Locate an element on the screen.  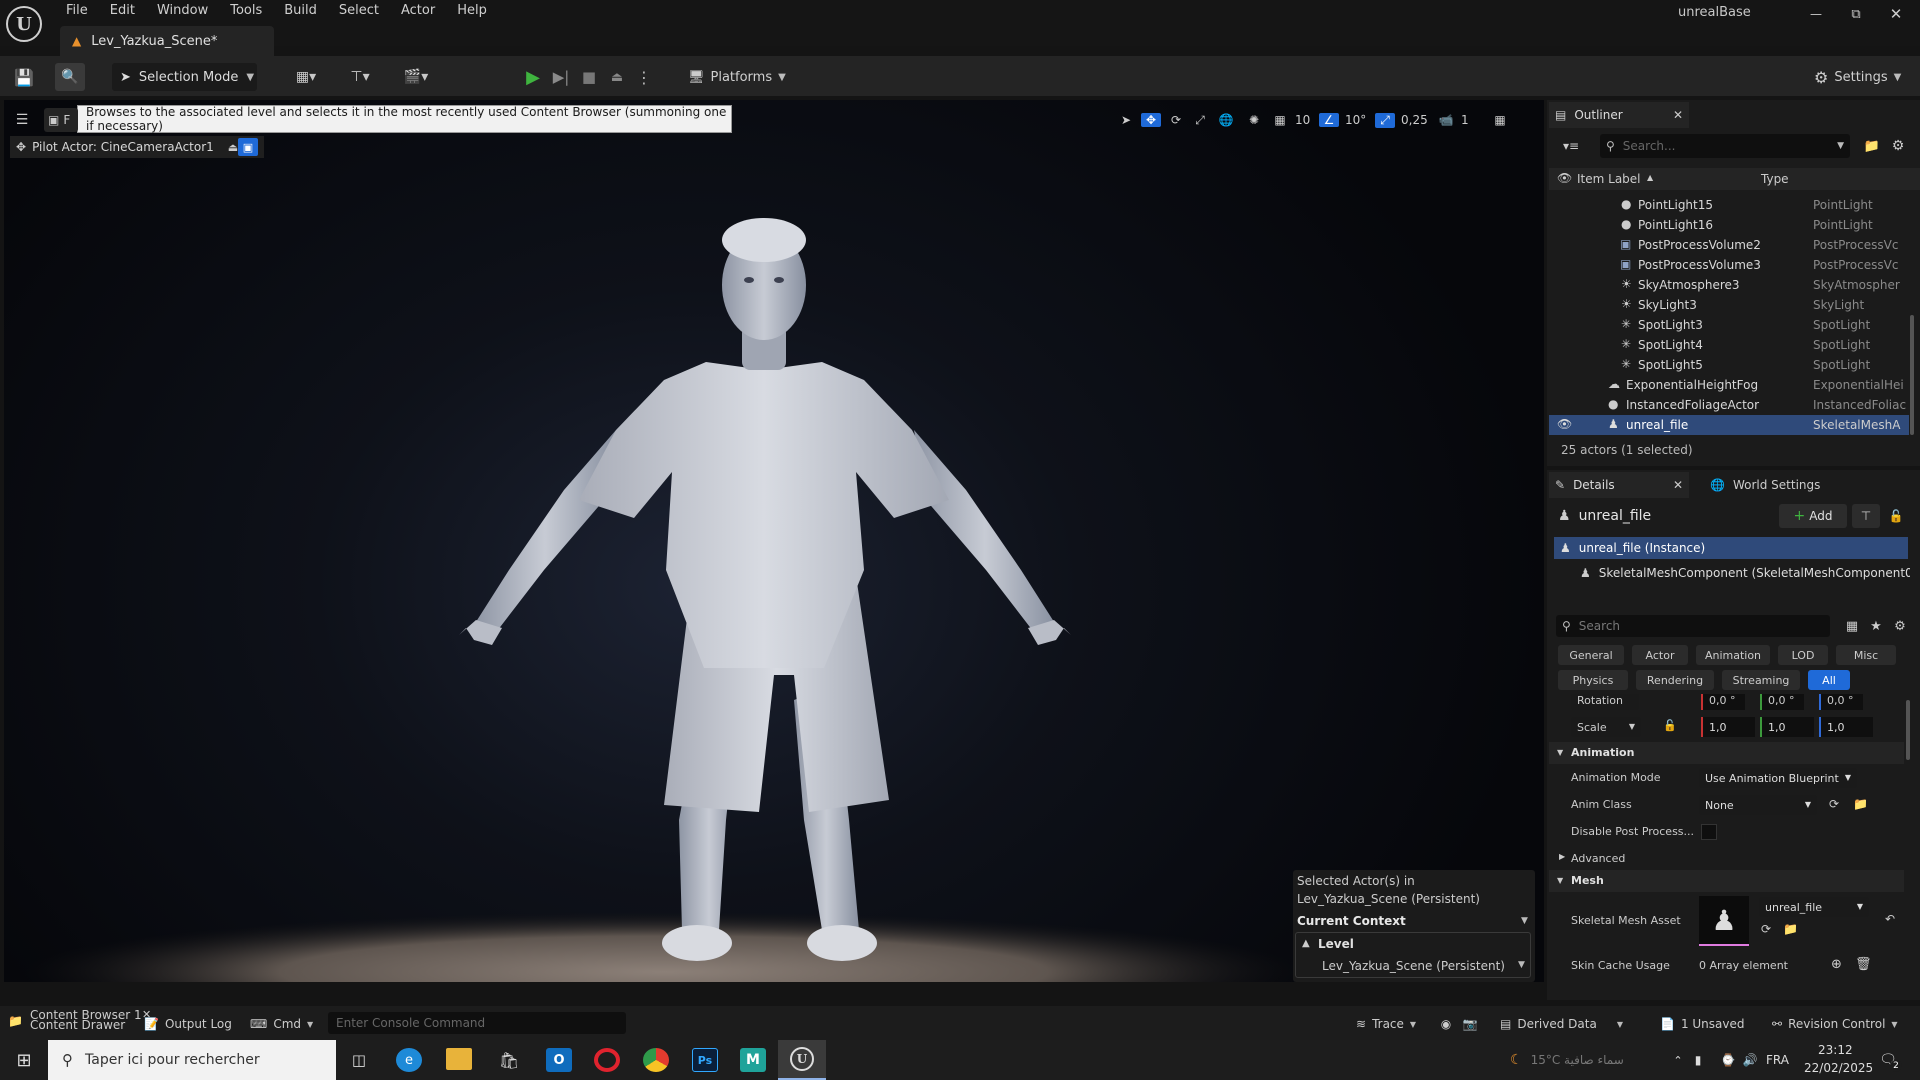
close-window-icon: ✕ is located at coordinates (1896, 14).